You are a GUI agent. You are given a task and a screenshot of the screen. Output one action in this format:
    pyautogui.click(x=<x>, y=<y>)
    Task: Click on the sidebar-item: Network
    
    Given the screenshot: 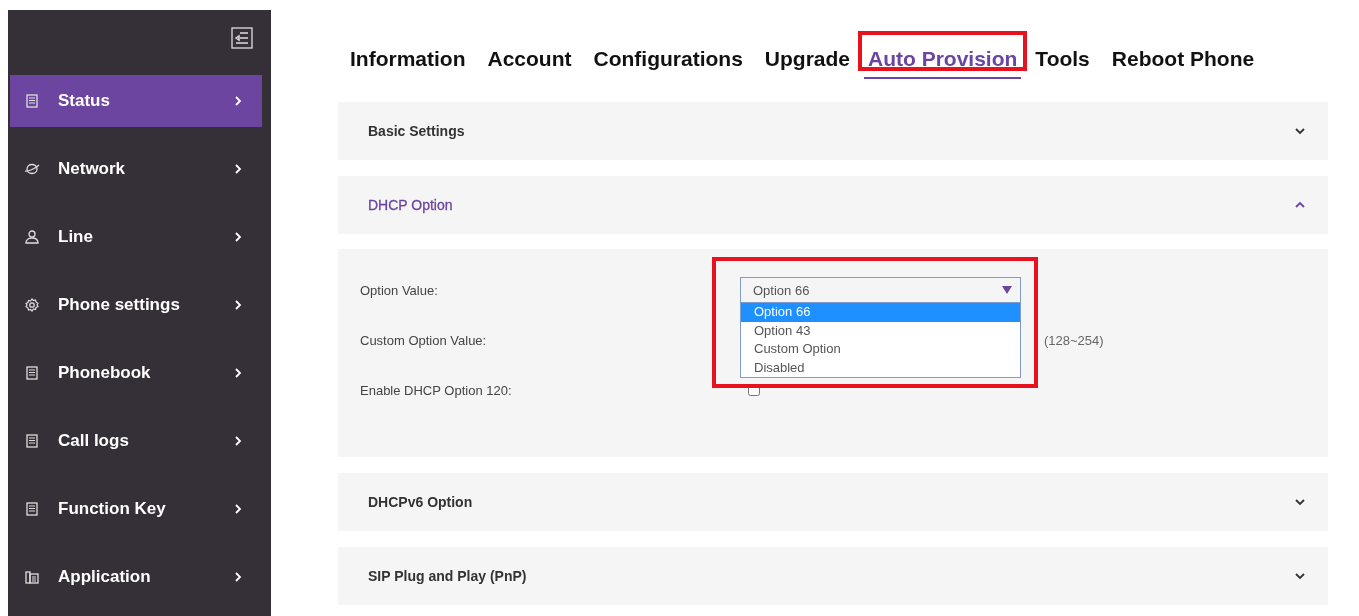 What is the action you would take?
    pyautogui.click(x=136, y=169)
    